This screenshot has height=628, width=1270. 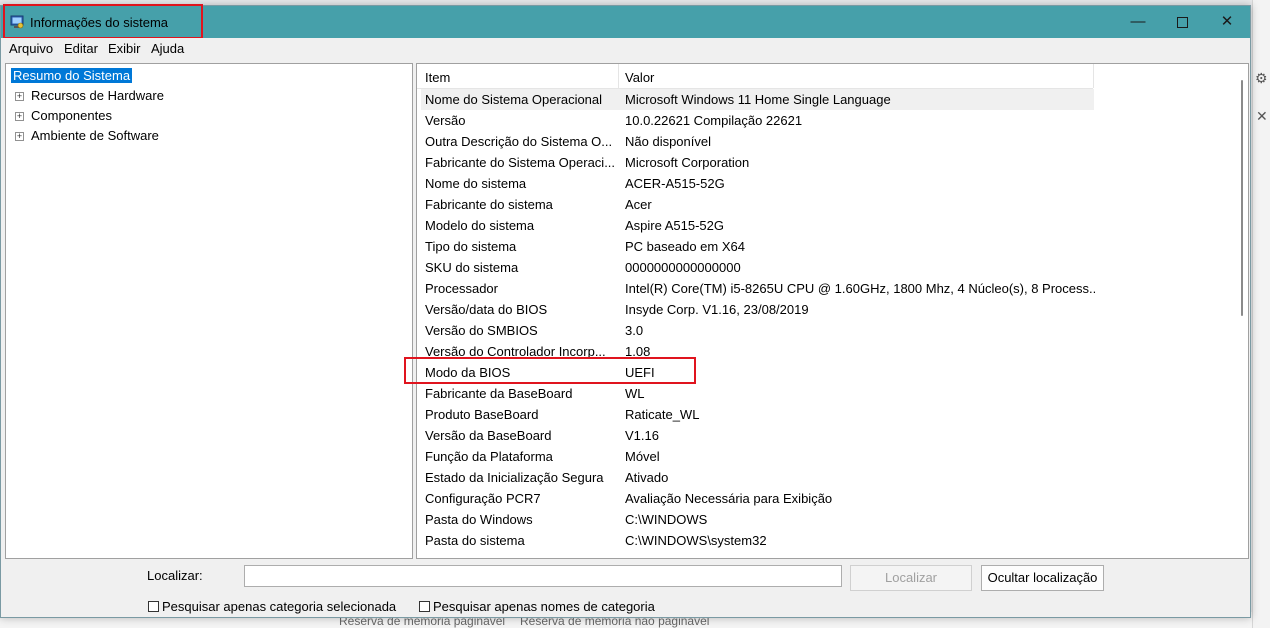 What do you see at coordinates (675, 225) in the screenshot?
I see `row-value-cell: Aspire A515-52G` at bounding box center [675, 225].